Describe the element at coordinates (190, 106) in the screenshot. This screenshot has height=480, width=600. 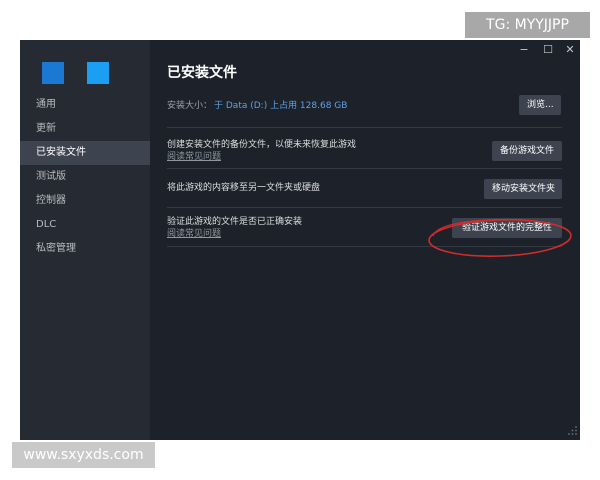
I see `install-size-label: 安装大小：` at that location.